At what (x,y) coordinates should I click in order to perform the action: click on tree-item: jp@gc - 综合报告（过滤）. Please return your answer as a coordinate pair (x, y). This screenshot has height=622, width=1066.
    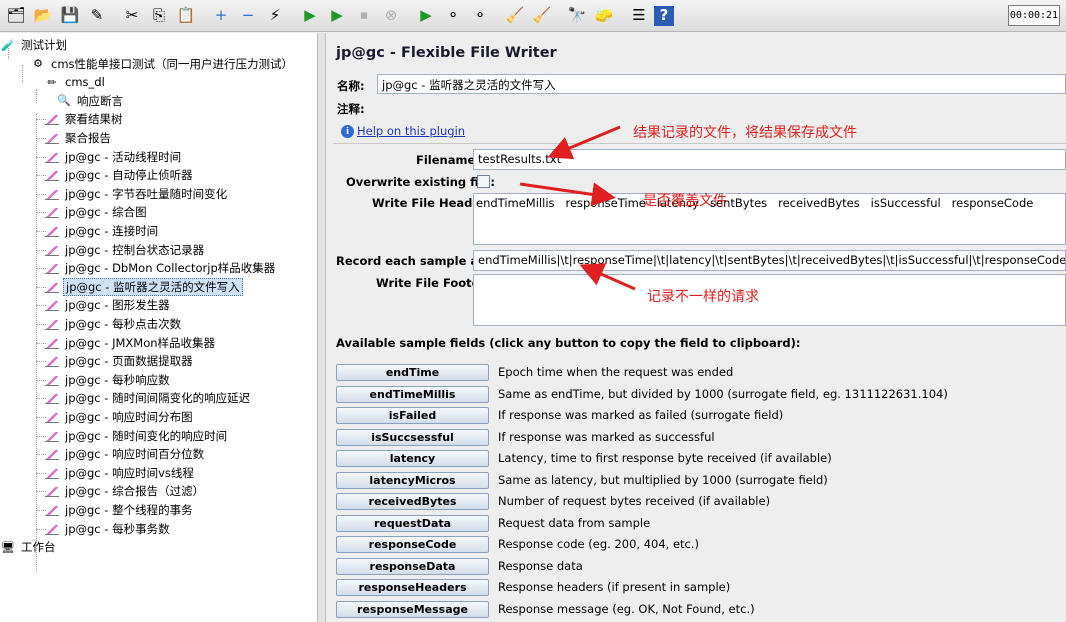
    Looking at the image, I should click on (125, 491).